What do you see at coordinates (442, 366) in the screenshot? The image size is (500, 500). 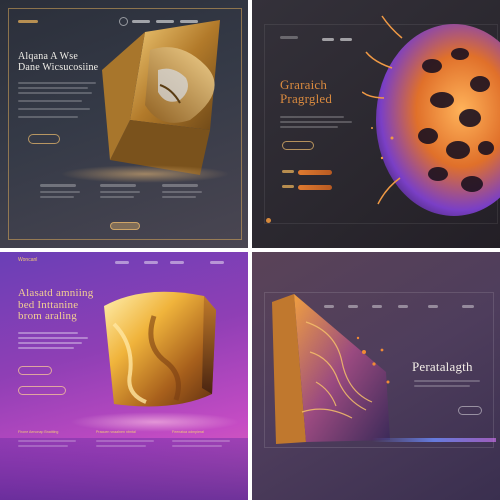 I see `hero-heading: Peratalagth` at bounding box center [442, 366].